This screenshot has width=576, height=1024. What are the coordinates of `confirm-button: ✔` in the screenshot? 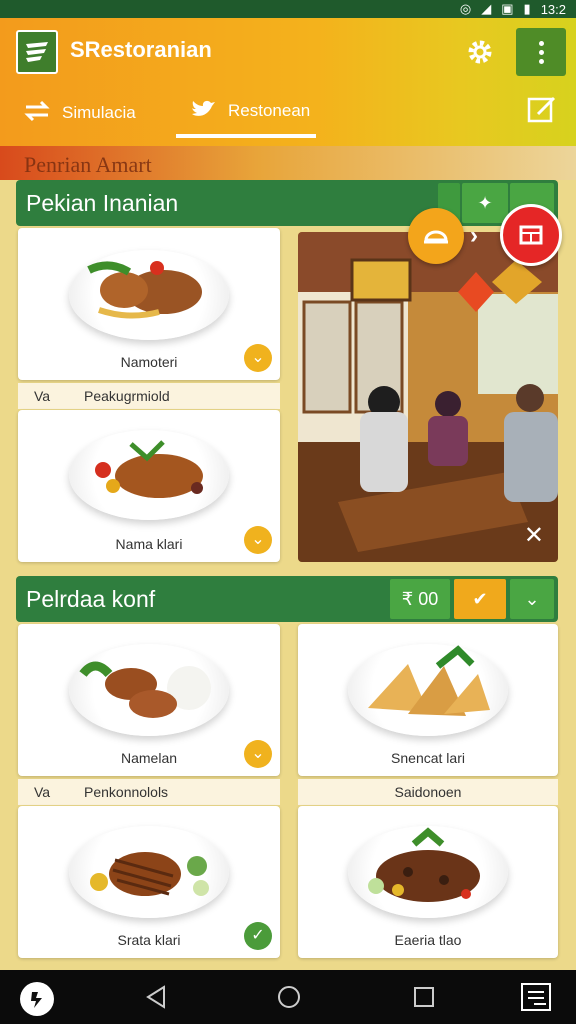 It's located at (480, 599).